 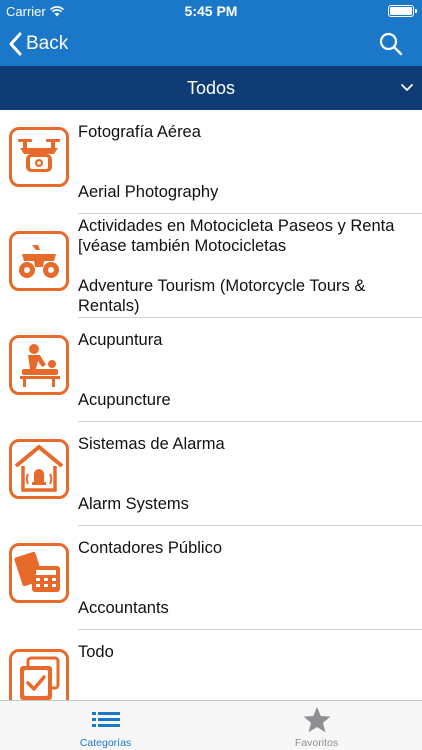 I want to click on category-name-en: Accountants, so click(x=123, y=608).